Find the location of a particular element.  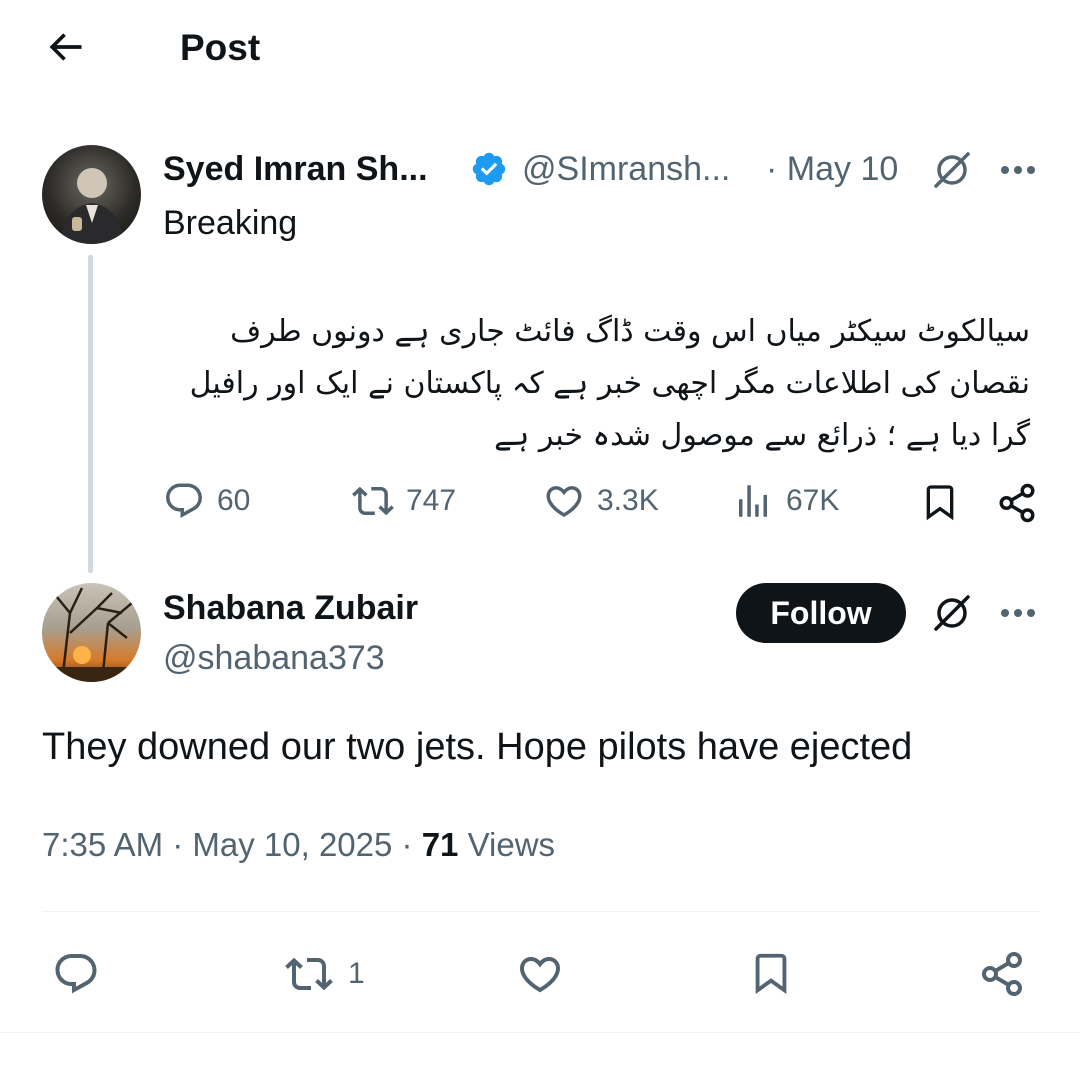

repost-button: 1 is located at coordinates (323, 974).